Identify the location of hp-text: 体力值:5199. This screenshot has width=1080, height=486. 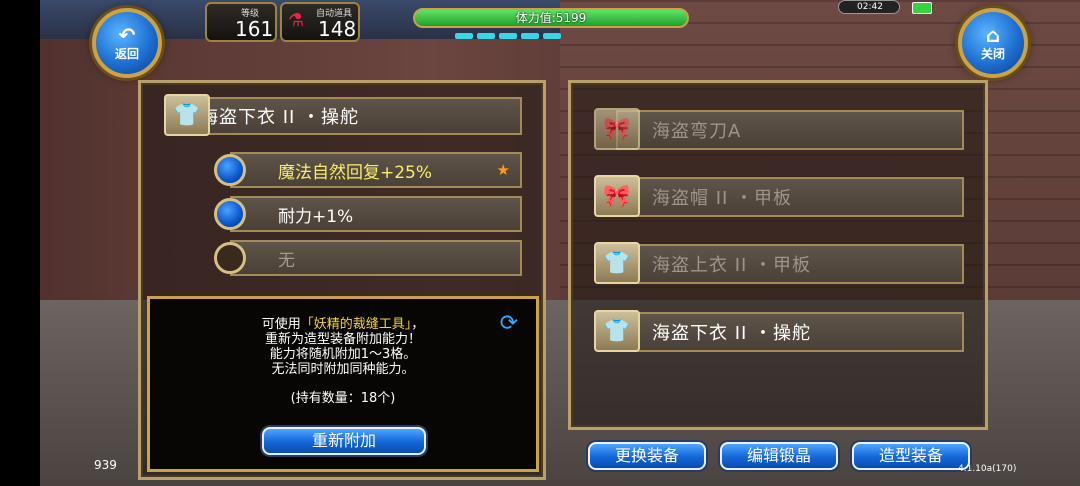
(551, 18).